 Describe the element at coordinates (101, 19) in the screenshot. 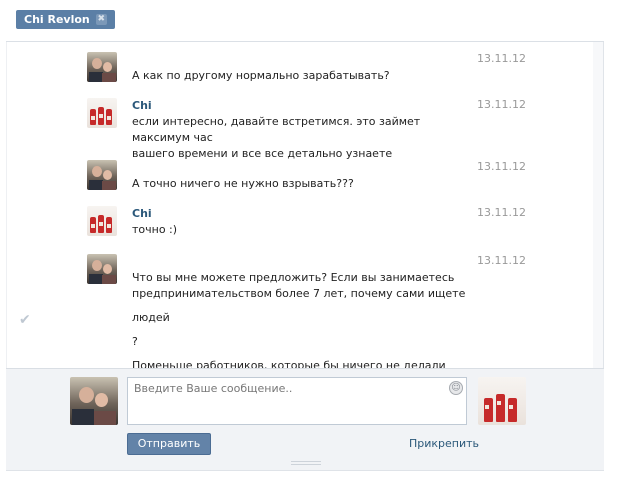

I see `close-icon: ✖` at that location.